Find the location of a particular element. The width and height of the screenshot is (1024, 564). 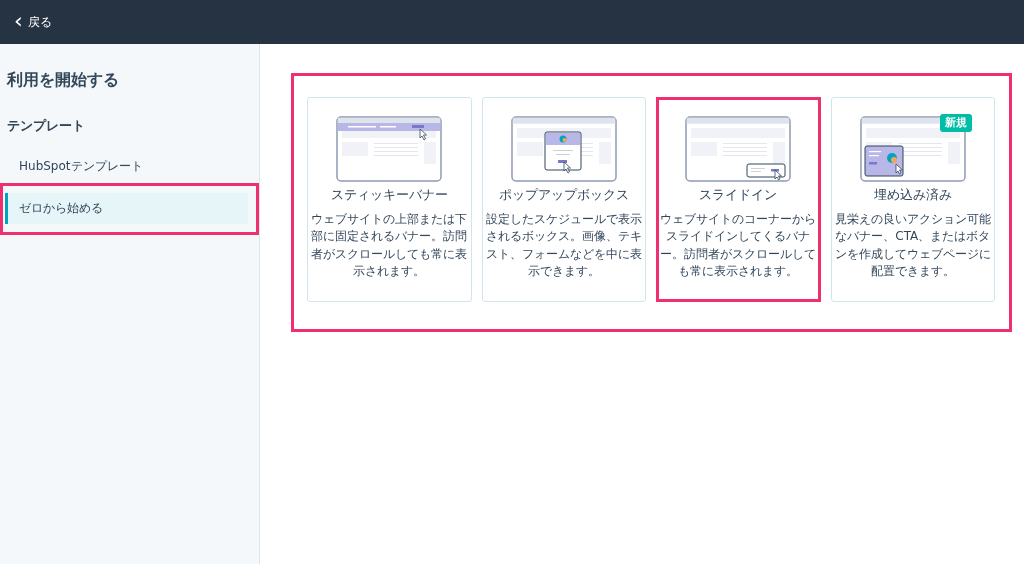

card-title: ポップアップボックス is located at coordinates (563, 195).